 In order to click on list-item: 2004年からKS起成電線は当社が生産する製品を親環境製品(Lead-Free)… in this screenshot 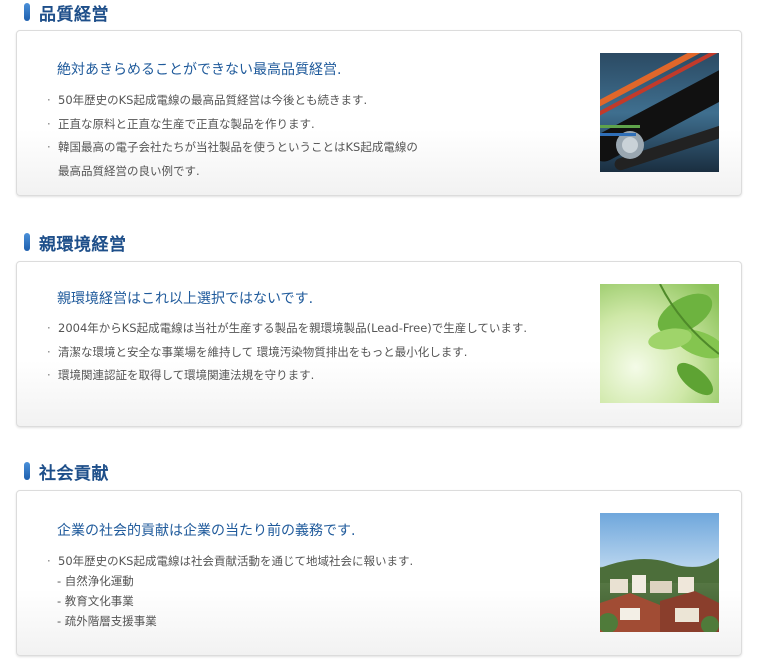, I will do `click(287, 329)`.